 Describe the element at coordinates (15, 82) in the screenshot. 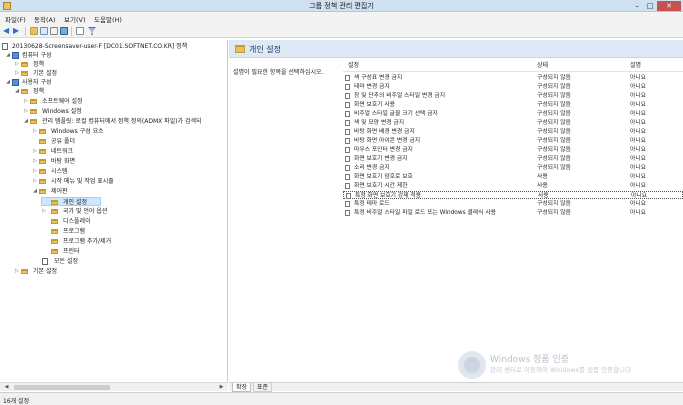

I see `user-icon` at that location.